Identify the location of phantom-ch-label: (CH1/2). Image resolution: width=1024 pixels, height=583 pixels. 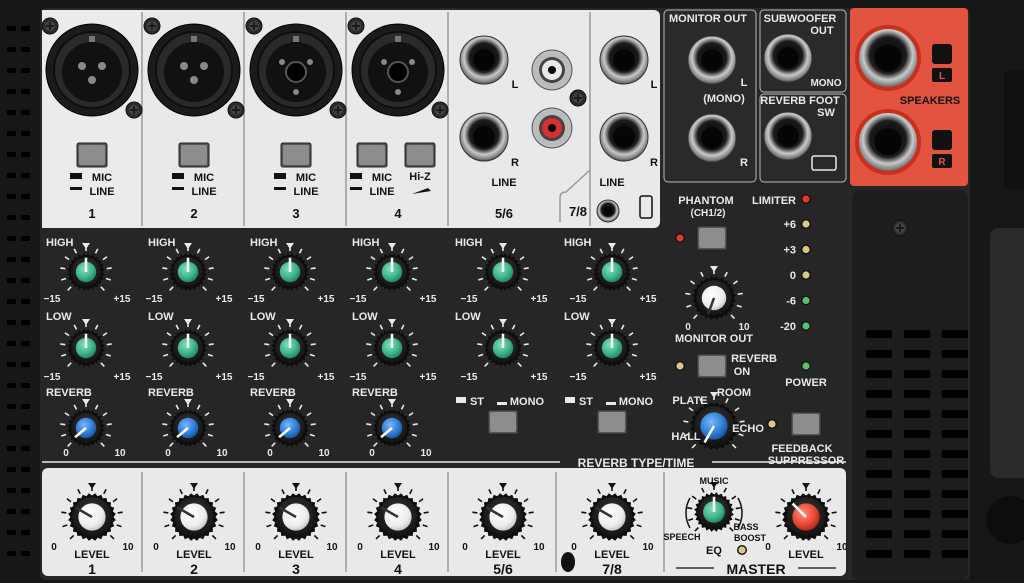
(707, 213).